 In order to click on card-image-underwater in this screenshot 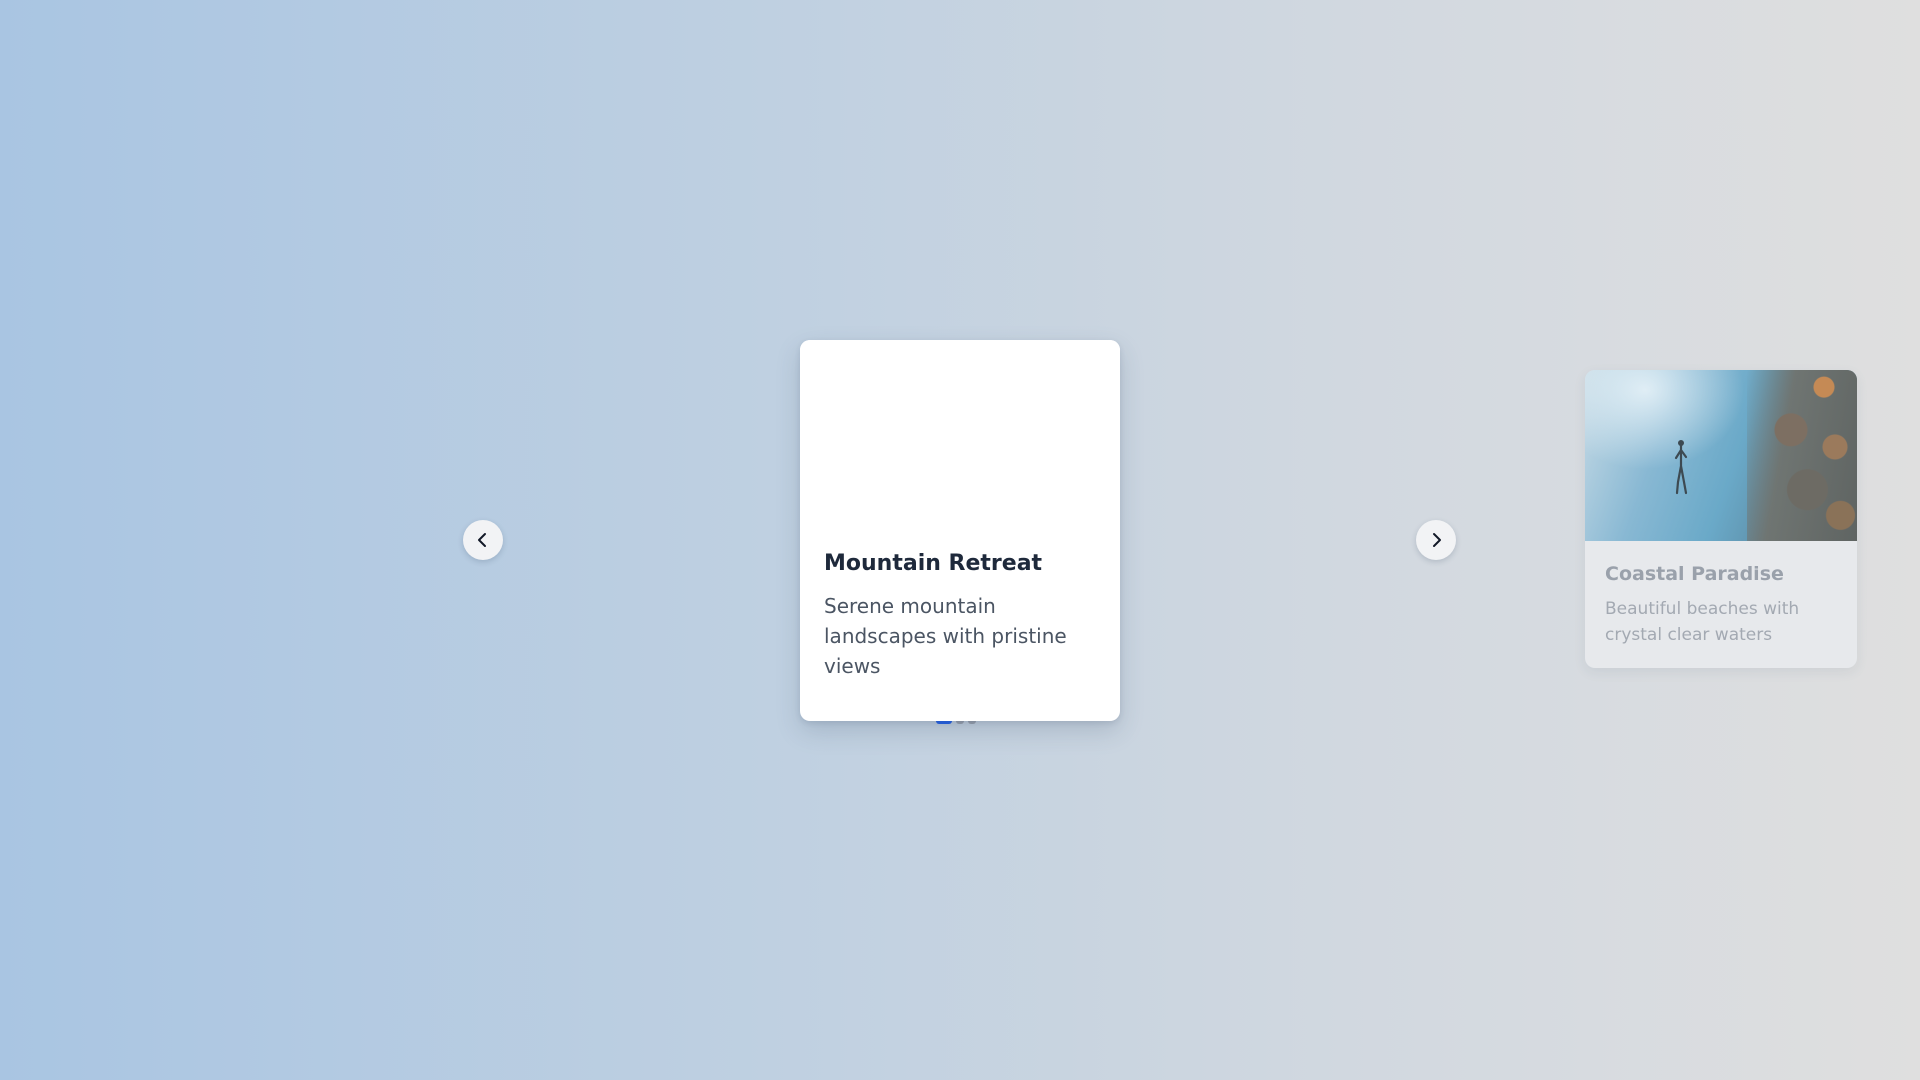, I will do `click(1721, 455)`.